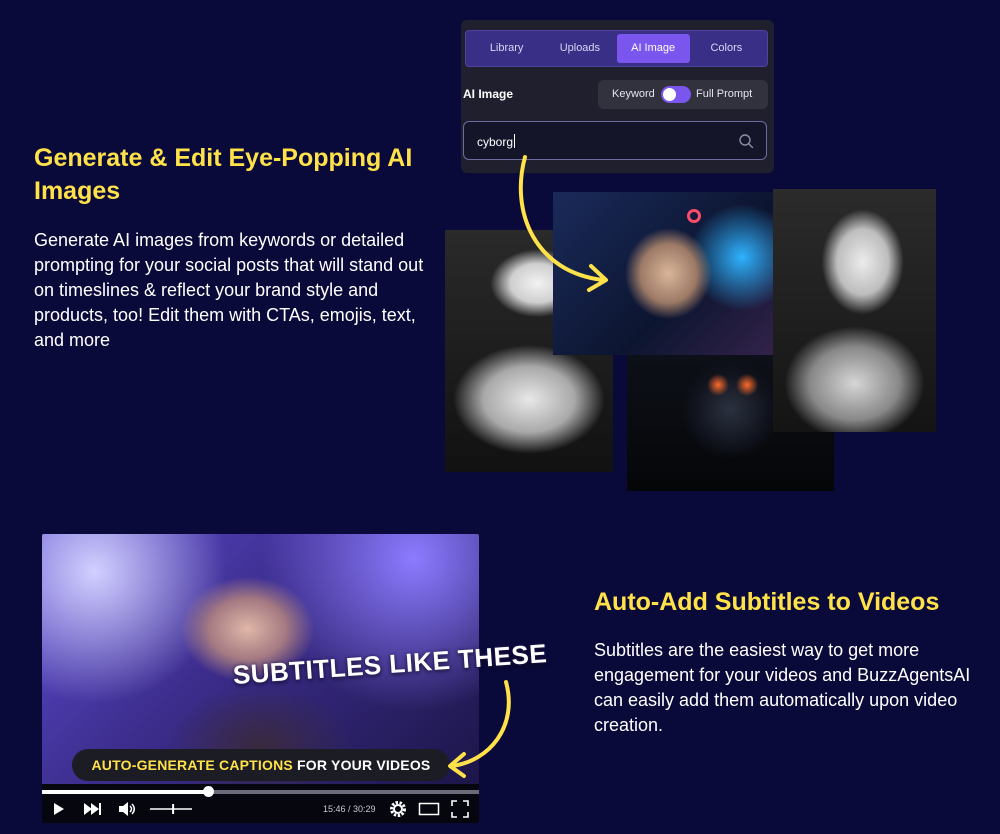 This screenshot has height=834, width=1000. I want to click on progress-fill, so click(125, 792).